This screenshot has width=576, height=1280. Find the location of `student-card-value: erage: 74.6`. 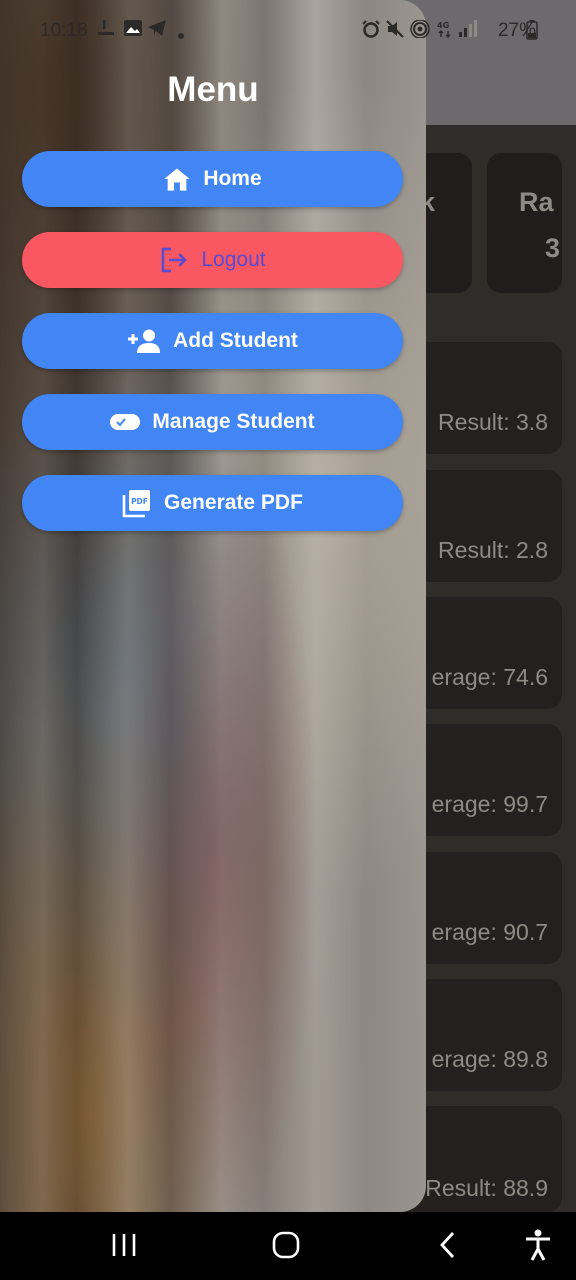

student-card-value: erage: 74.6 is located at coordinates (489, 677).